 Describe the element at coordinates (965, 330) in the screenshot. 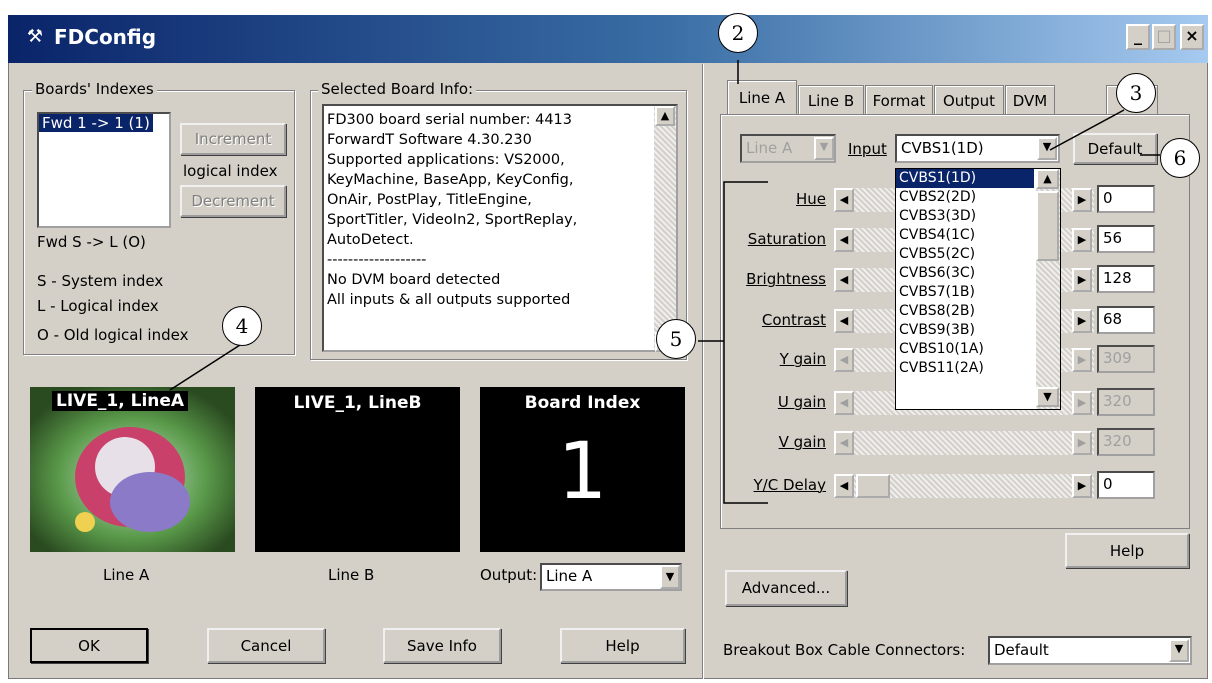

I see `dropdown-item: CVBS9(3B)` at that location.